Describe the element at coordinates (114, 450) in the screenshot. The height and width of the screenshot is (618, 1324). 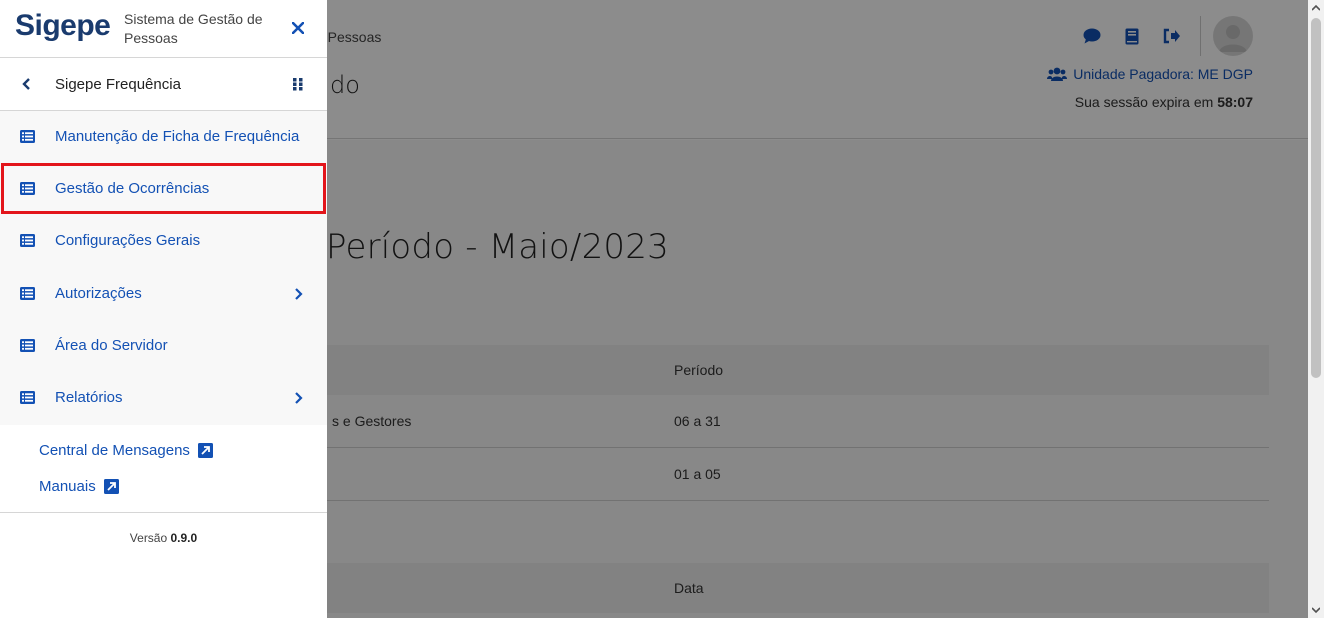
I see `link-label: Central de Mensagens` at that location.